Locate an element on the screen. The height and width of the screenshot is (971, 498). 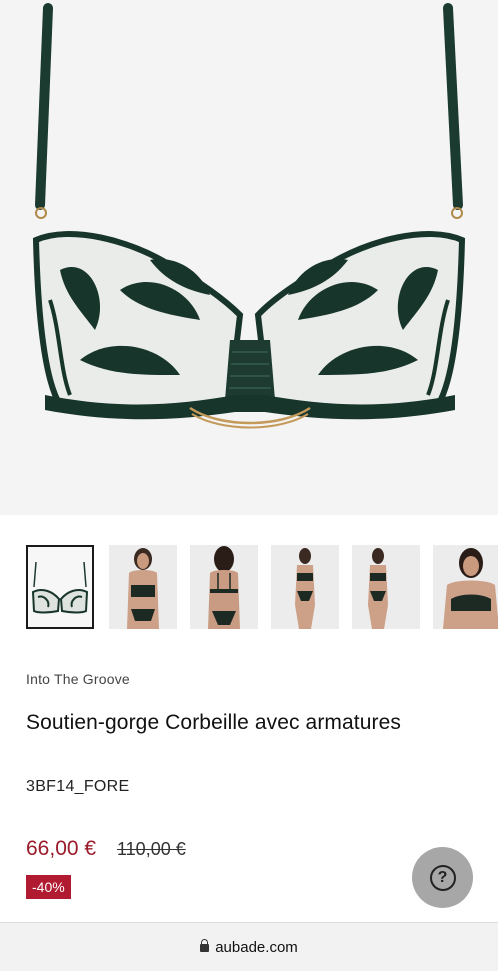
thumbnail-bra-product is located at coordinates (60, 587).